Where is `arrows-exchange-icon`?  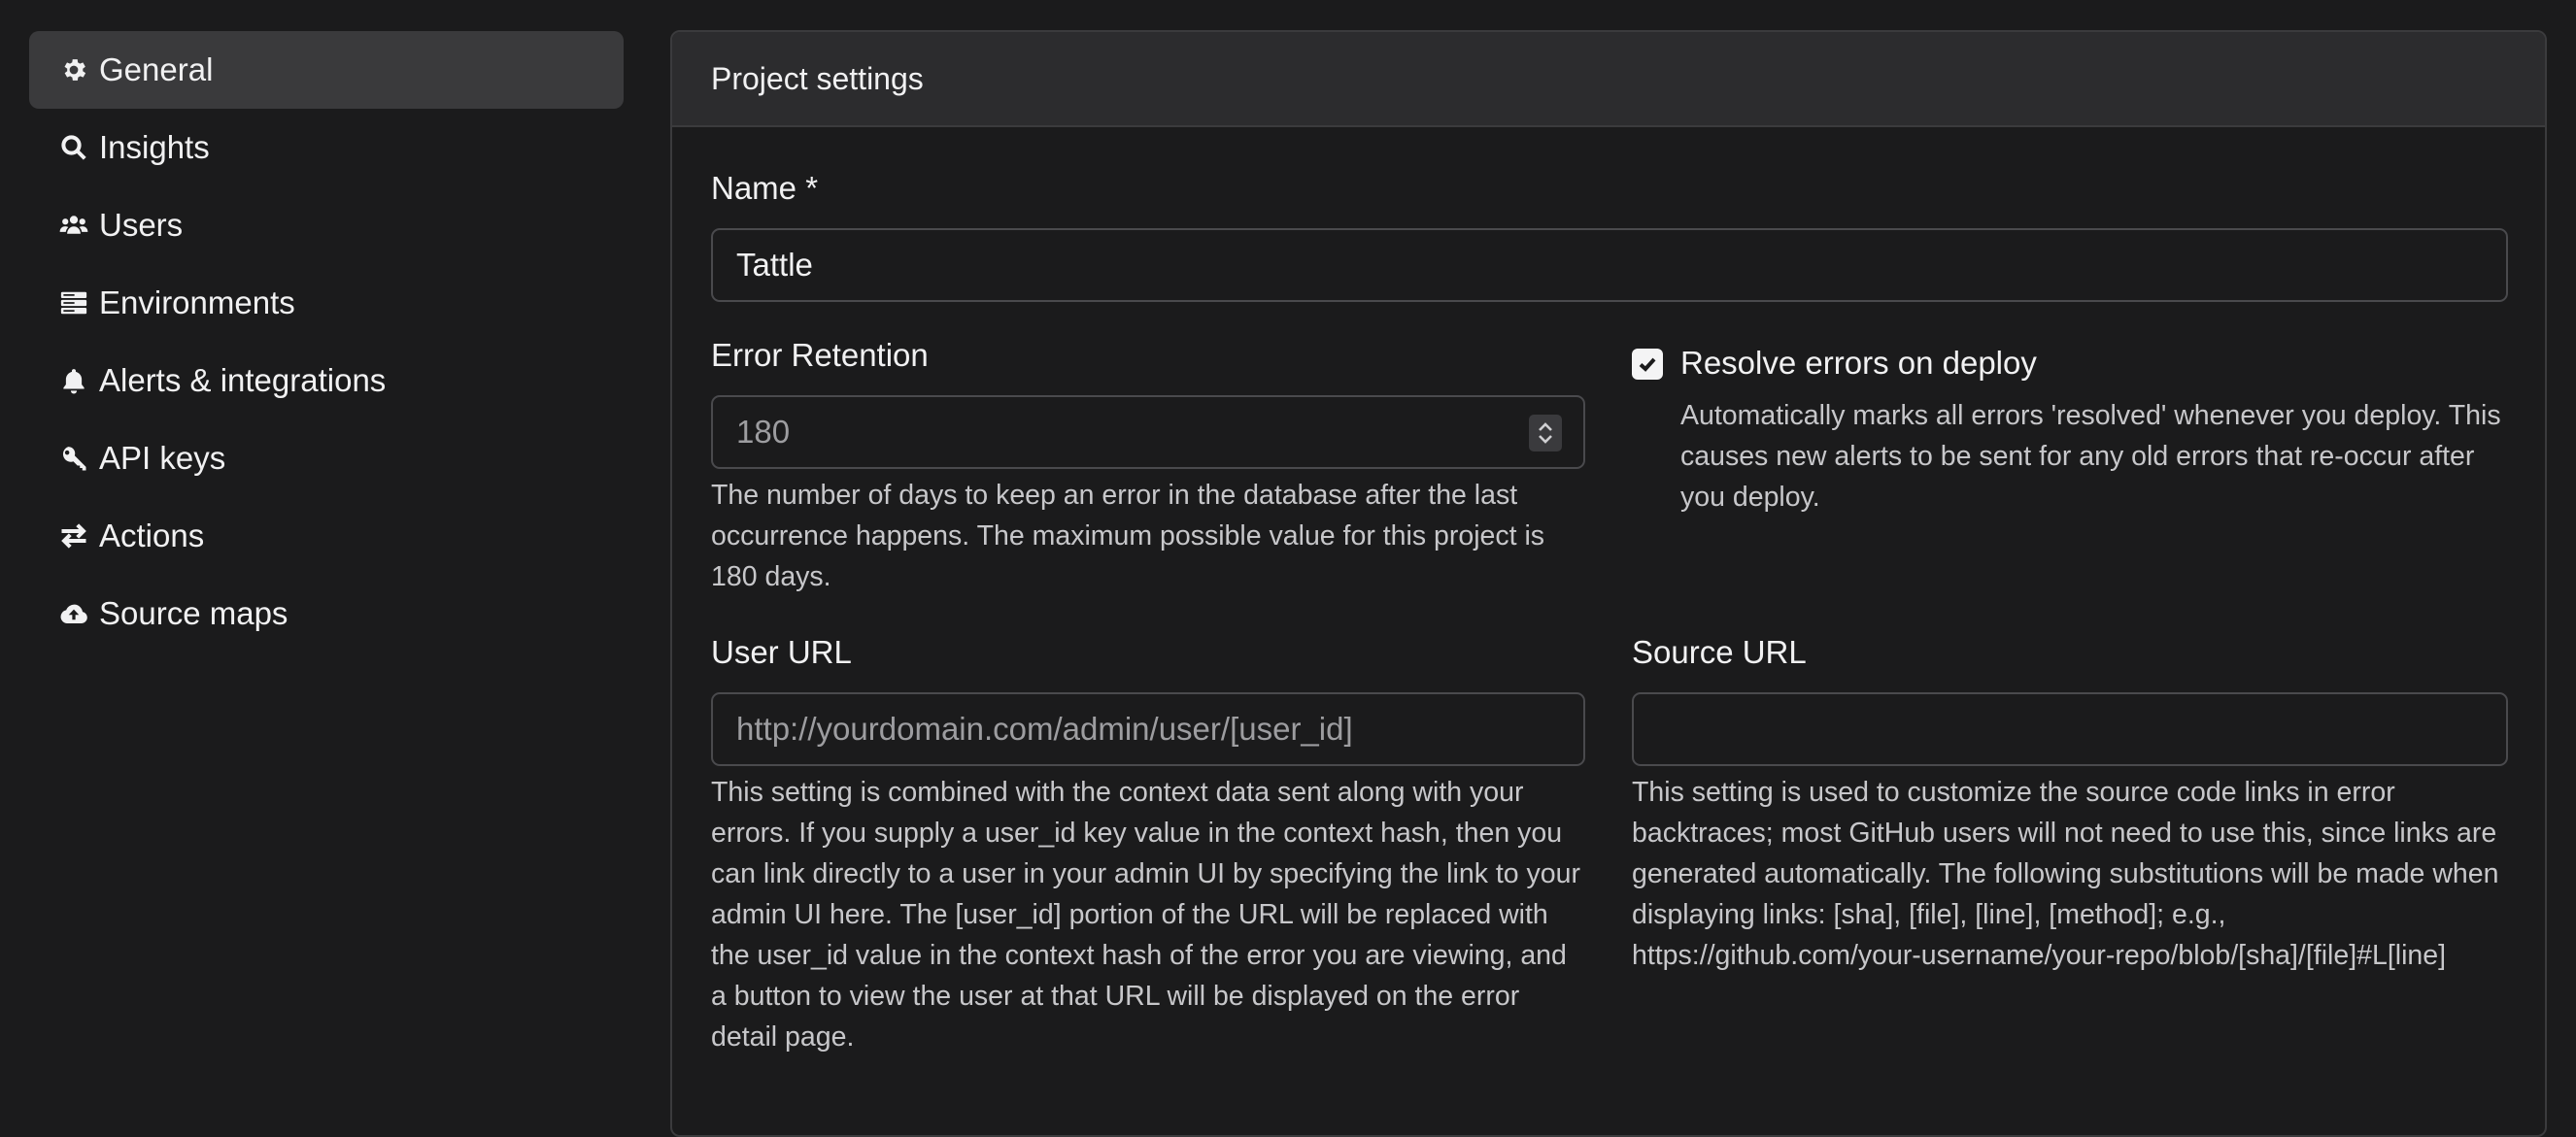 arrows-exchange-icon is located at coordinates (73, 536).